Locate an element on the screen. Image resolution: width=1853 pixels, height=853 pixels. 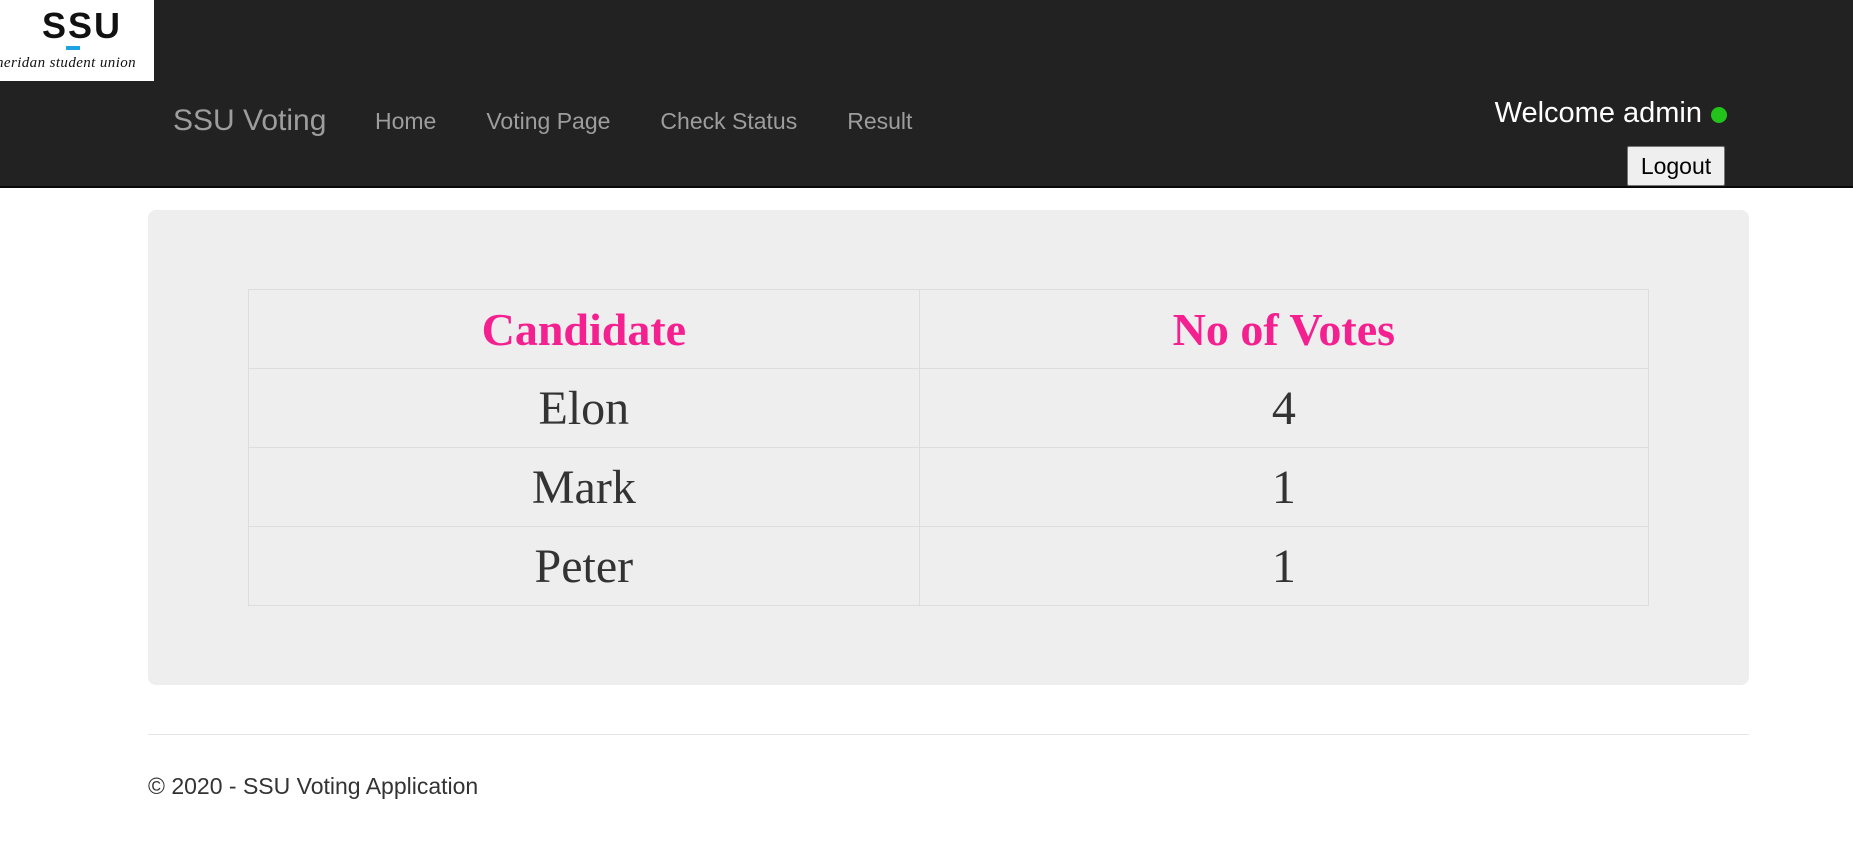
nav-item-check-status: Check Status is located at coordinates (728, 121).